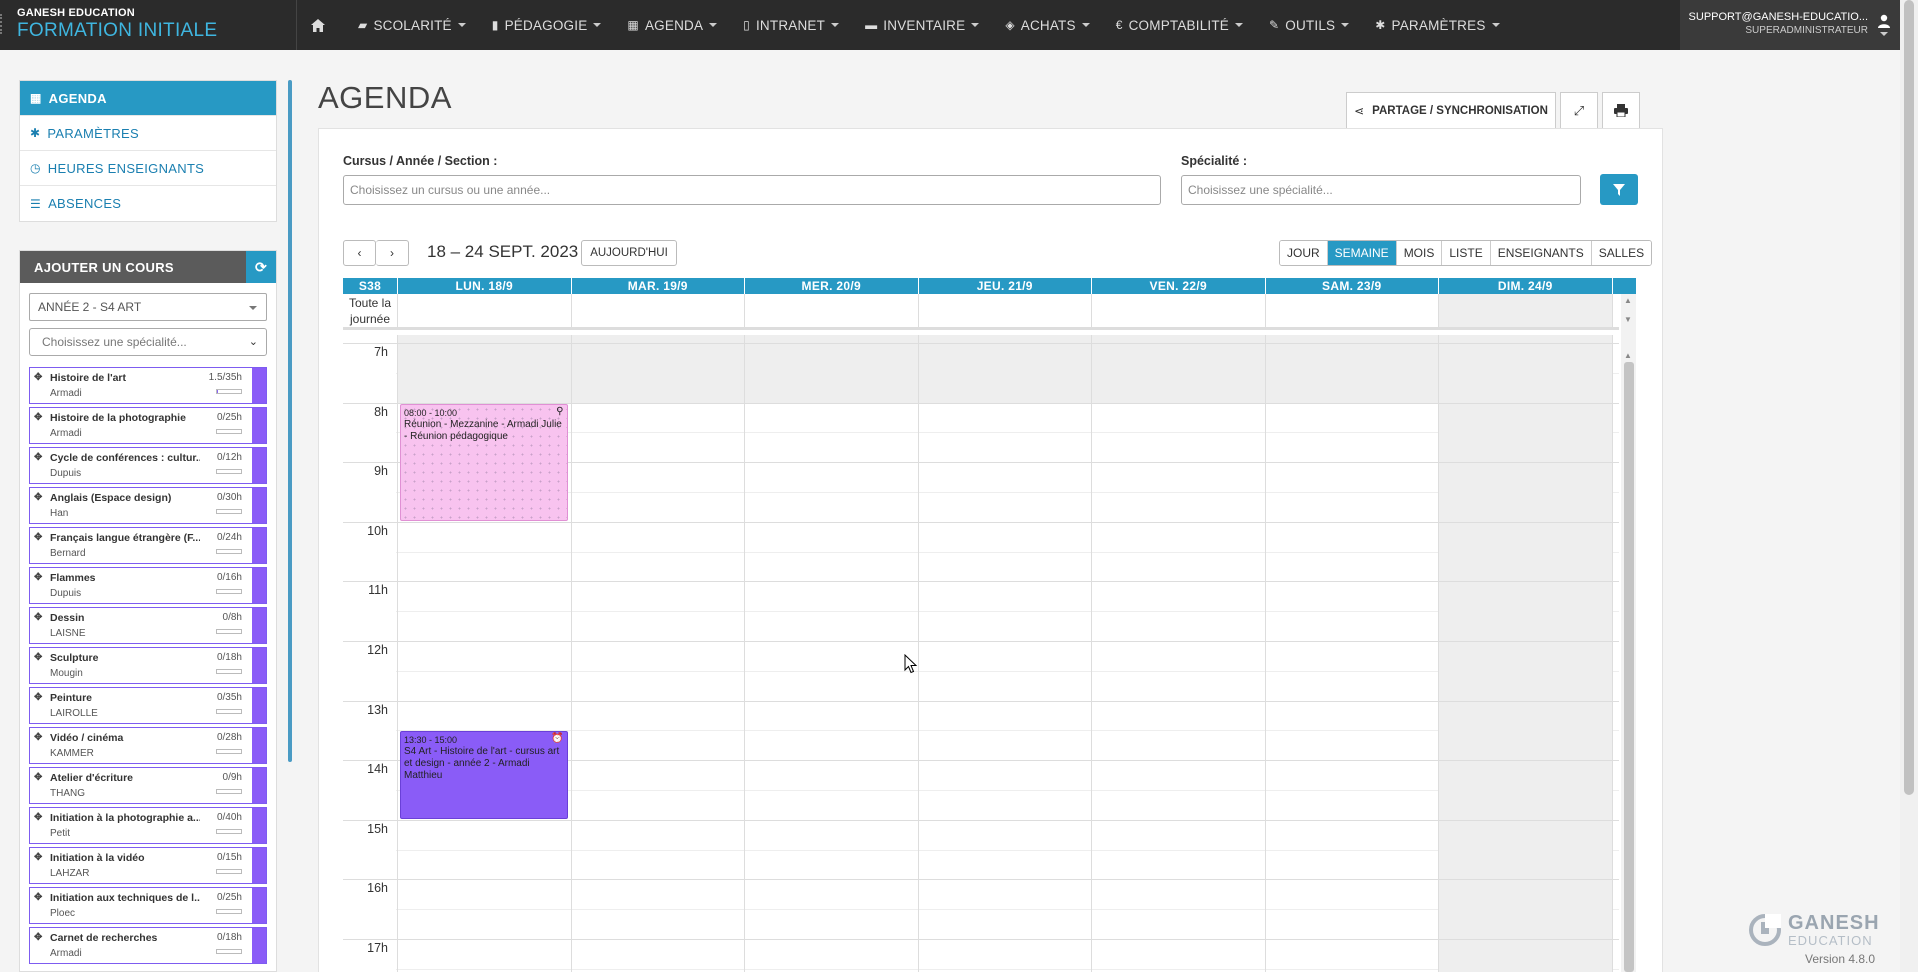 Image resolution: width=1918 pixels, height=972 pixels. I want to click on next-week-button: ›, so click(392, 253).